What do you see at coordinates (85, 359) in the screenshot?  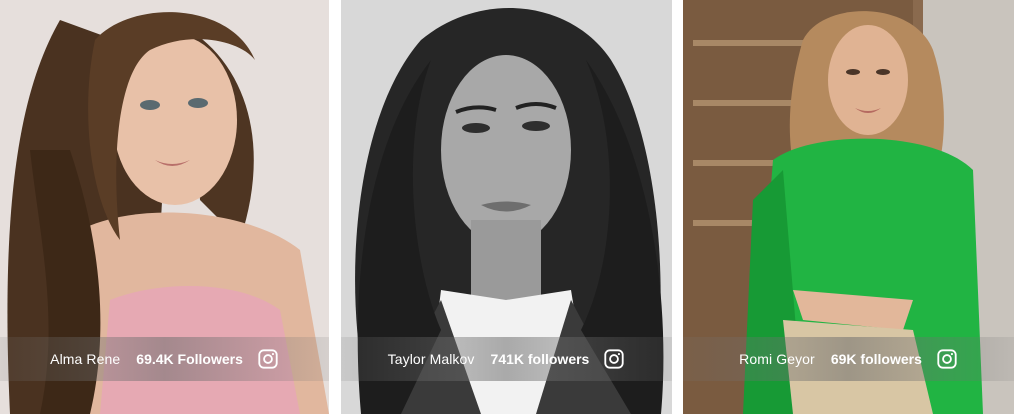 I see `influencer-name: Alma Rene` at bounding box center [85, 359].